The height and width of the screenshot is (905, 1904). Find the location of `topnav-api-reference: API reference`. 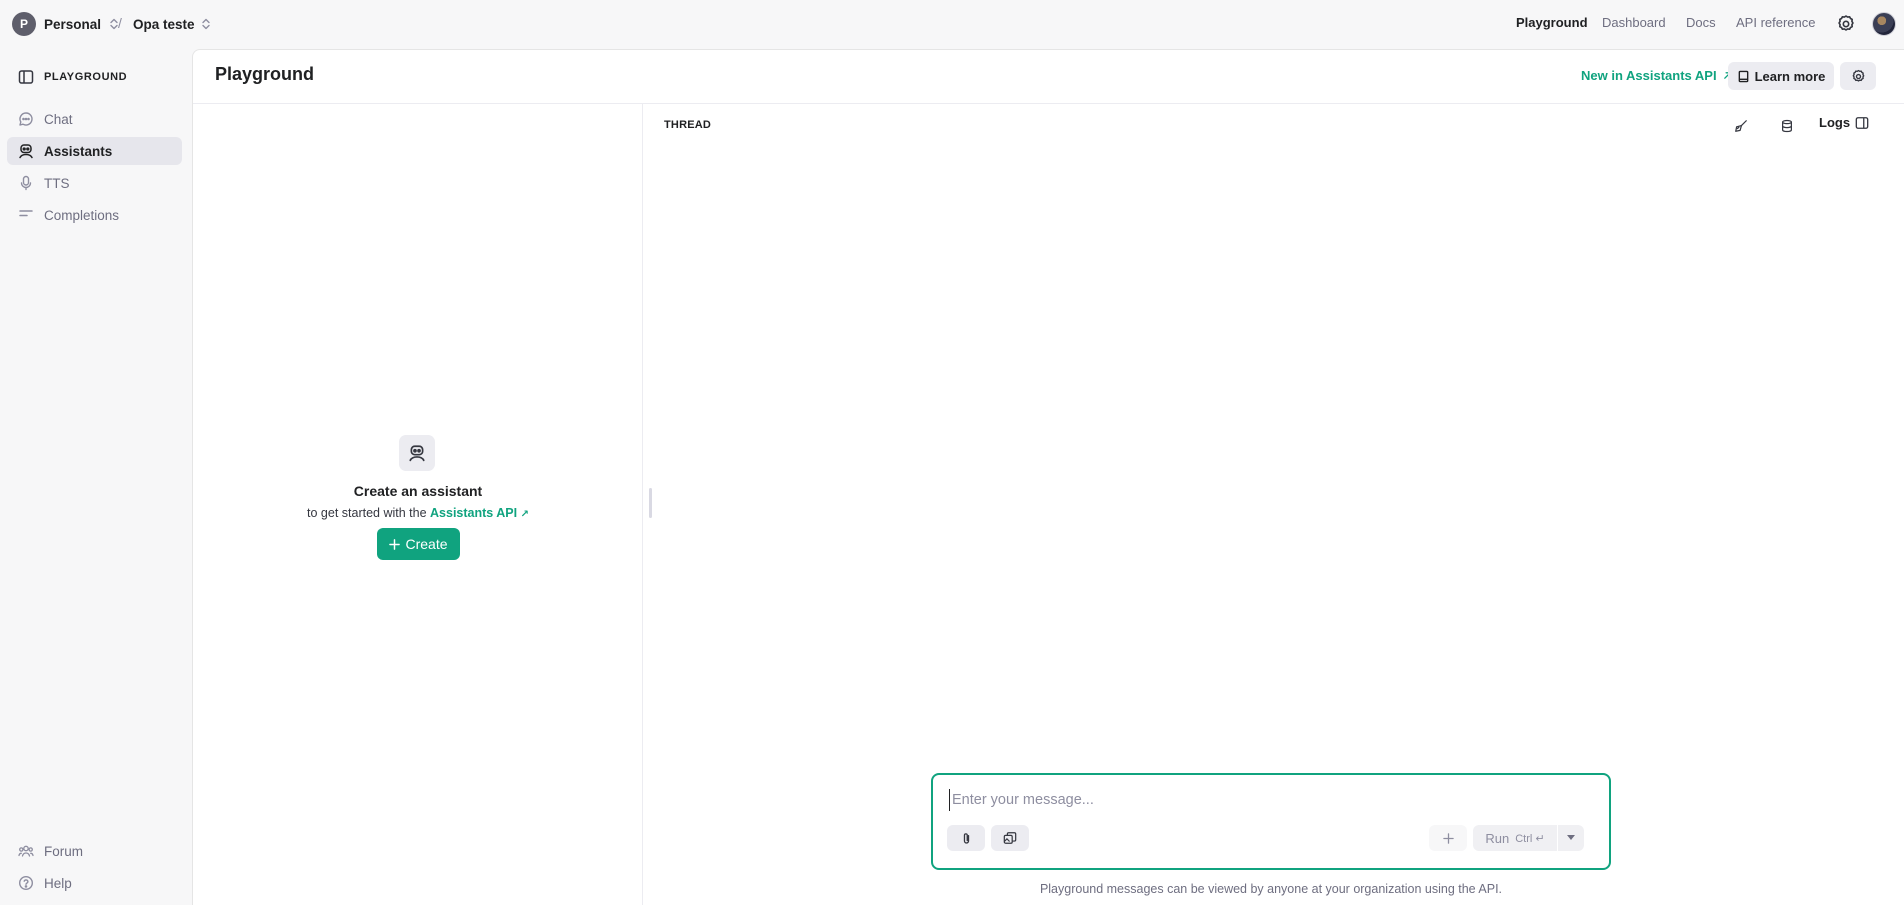

topnav-api-reference: API reference is located at coordinates (1776, 22).